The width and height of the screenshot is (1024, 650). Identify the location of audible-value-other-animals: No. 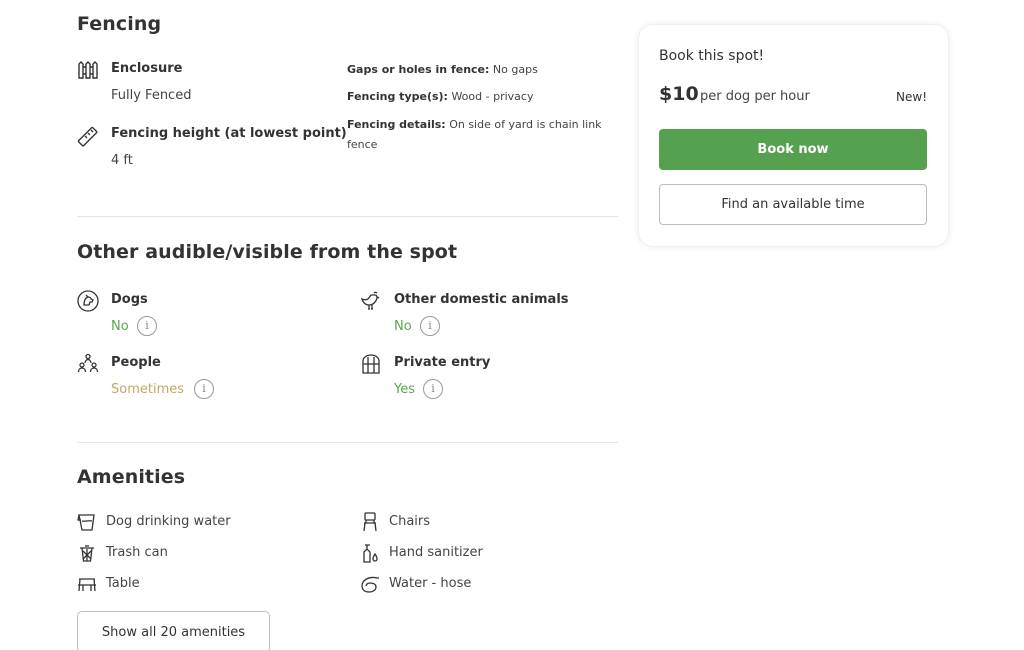
(403, 326).